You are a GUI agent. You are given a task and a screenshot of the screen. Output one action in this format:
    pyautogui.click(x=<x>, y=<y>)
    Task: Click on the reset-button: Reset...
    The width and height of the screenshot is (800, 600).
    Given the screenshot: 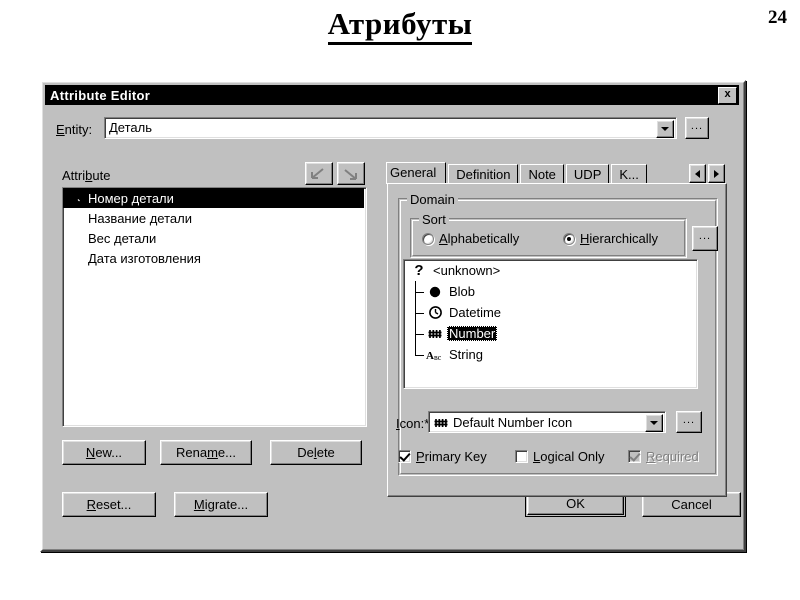 What is the action you would take?
    pyautogui.click(x=109, y=504)
    